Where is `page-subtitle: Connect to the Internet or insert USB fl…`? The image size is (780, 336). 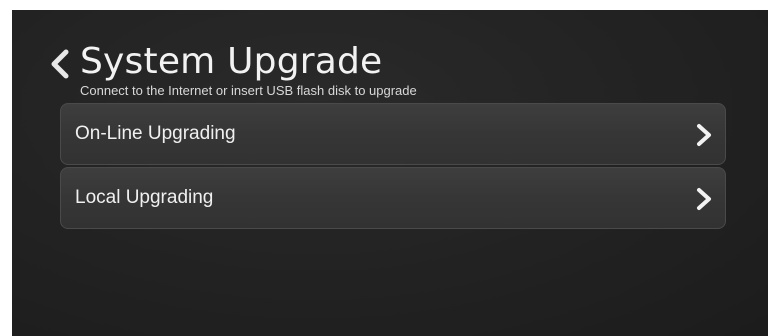
page-subtitle: Connect to the Internet or insert USB fl… is located at coordinates (248, 90).